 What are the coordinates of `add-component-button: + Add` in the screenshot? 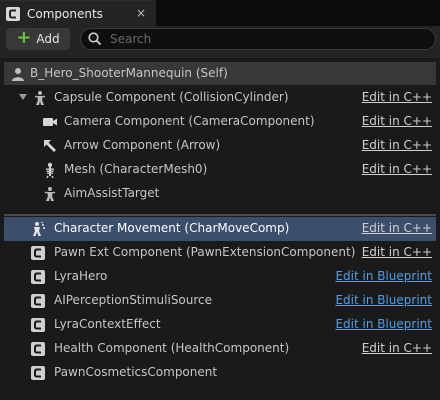 It's located at (38, 39).